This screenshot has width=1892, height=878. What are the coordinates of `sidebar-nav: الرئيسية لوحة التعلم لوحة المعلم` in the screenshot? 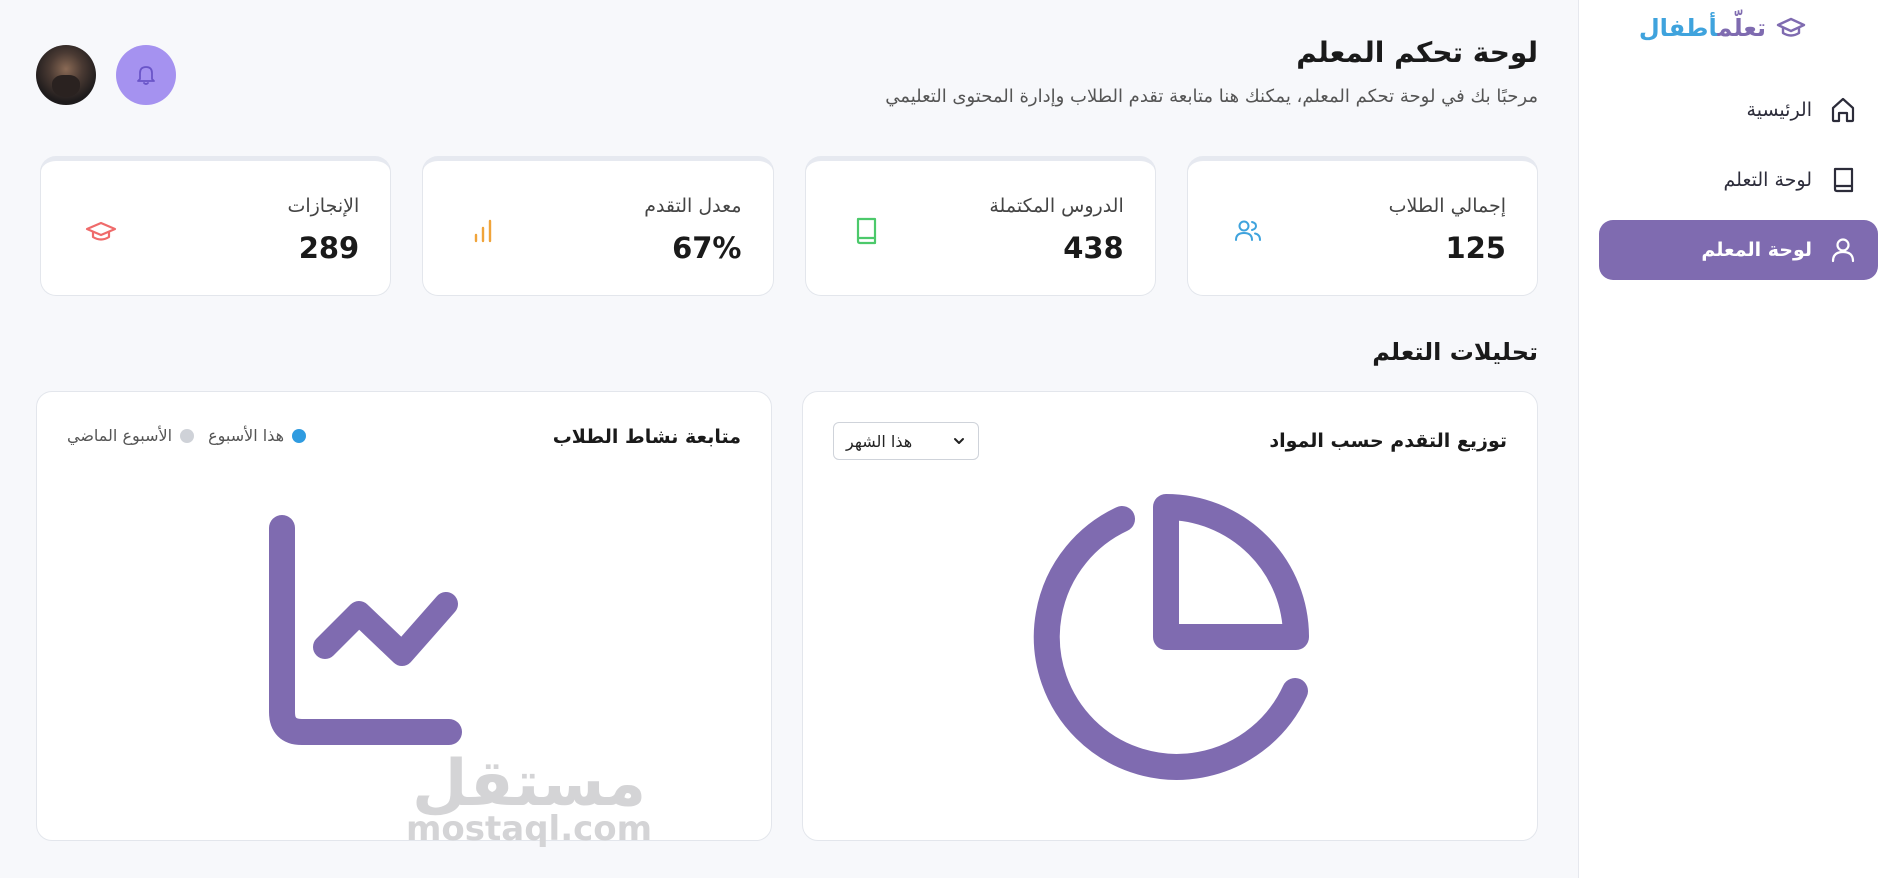 It's located at (1738, 185).